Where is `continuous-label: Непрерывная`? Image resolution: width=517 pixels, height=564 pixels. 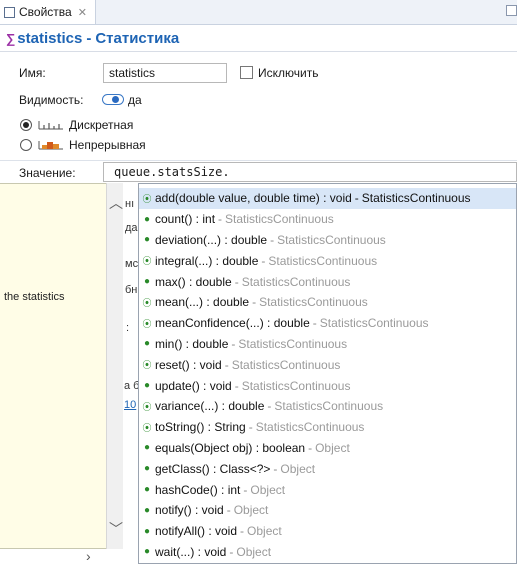
continuous-label: Непрерывная is located at coordinates (107, 145).